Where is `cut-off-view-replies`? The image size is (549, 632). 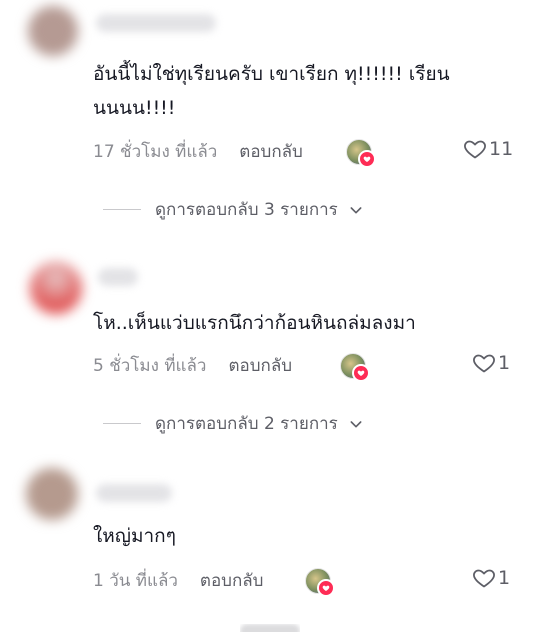
cut-off-view-replies is located at coordinates (270, 628).